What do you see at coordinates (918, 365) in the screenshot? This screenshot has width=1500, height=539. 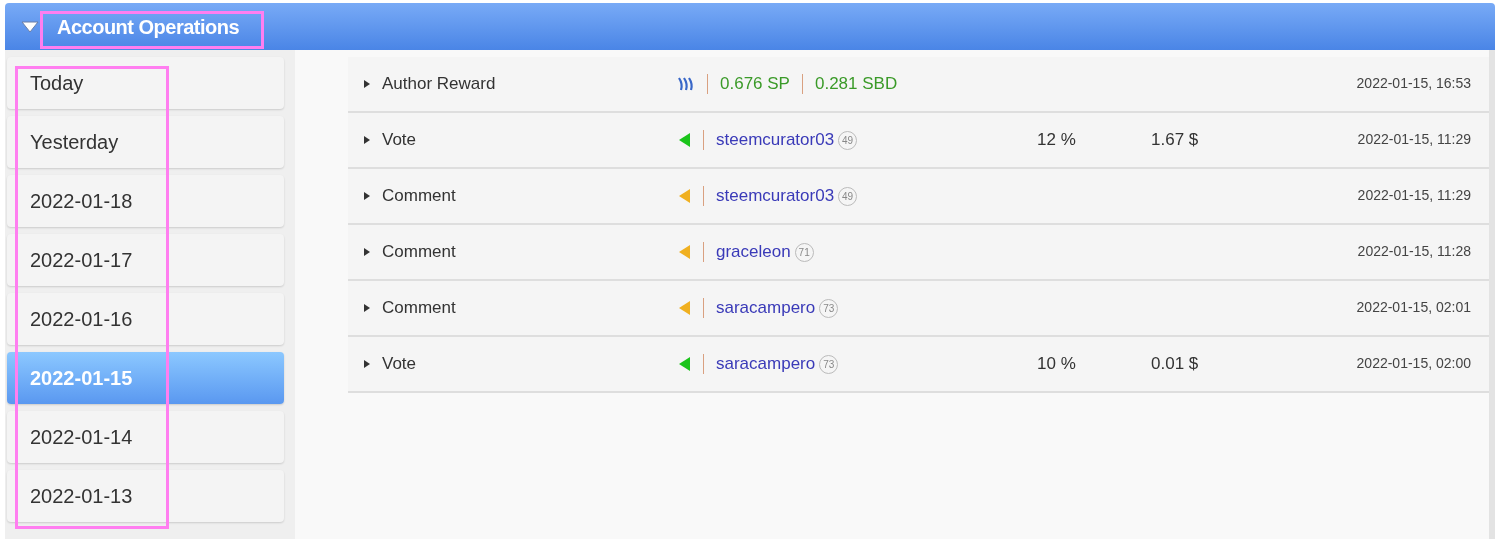 I see `operation-row: Vote saracampero 73 10 % 0.01 $ 2022-01-15, 02:00` at bounding box center [918, 365].